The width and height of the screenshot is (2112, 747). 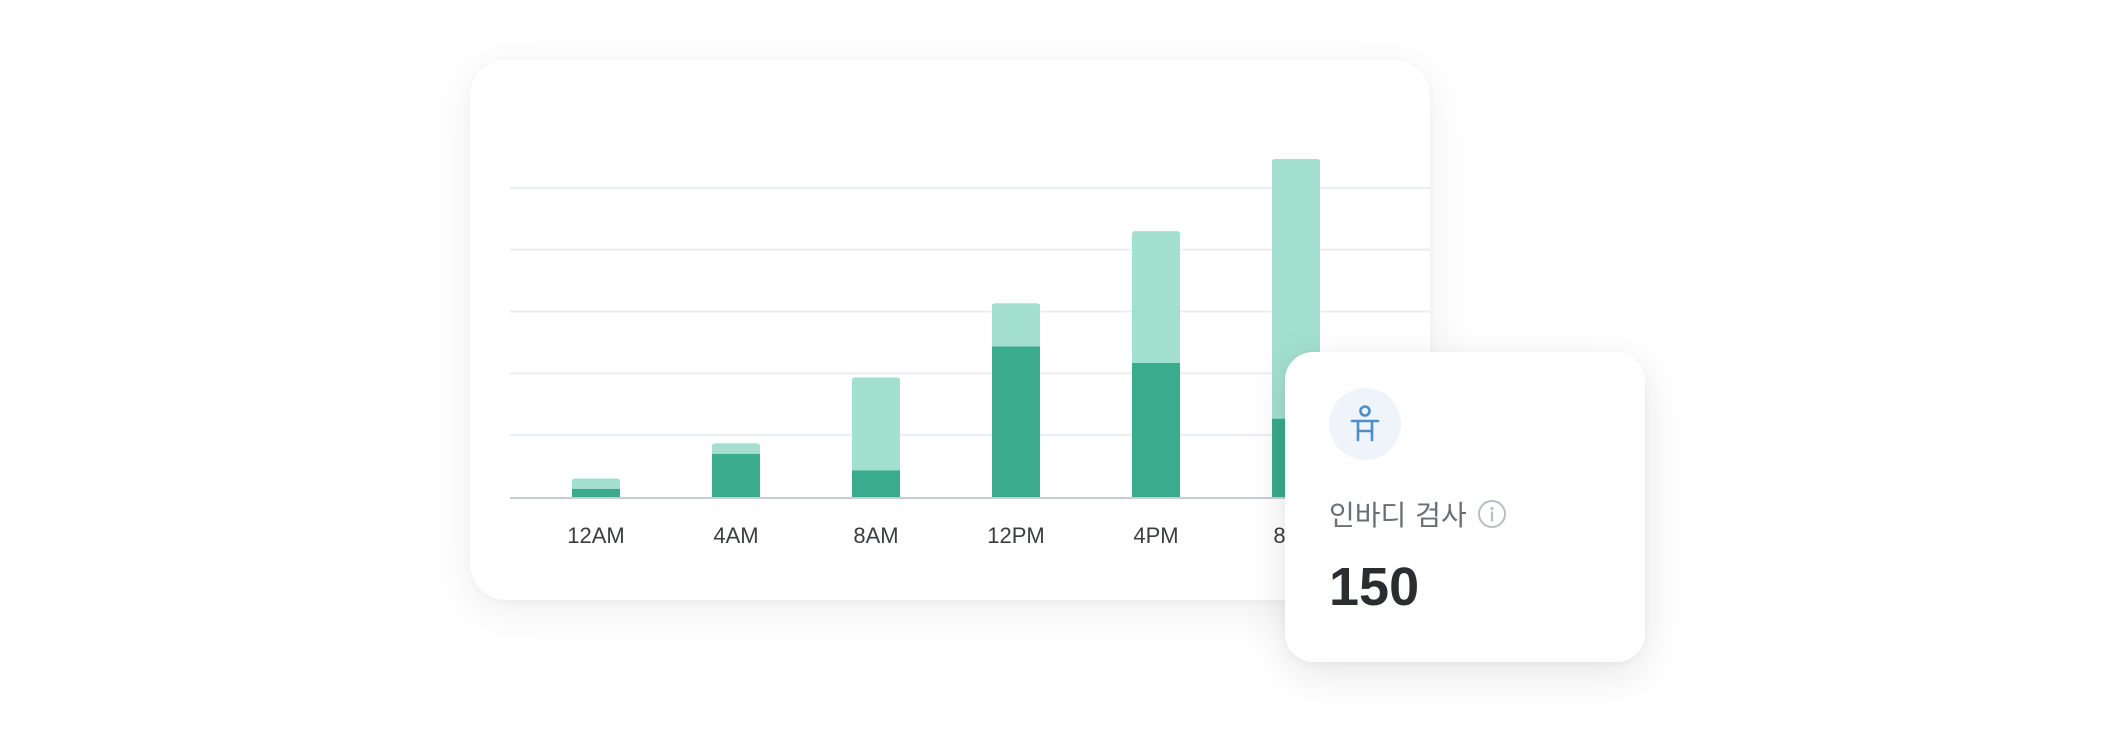 What do you see at coordinates (1398, 515) in the screenshot?
I see `stat-label: 인바디 검사` at bounding box center [1398, 515].